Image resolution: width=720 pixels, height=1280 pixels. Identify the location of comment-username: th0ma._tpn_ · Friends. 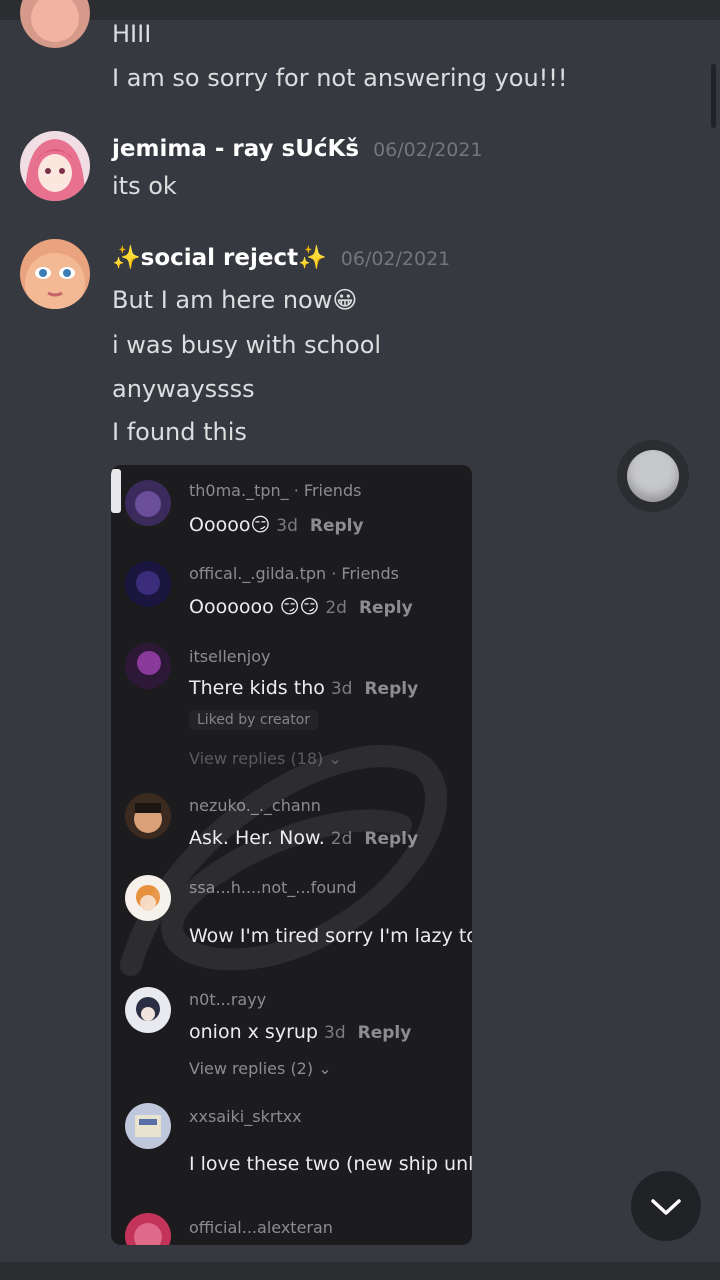
(275, 490).